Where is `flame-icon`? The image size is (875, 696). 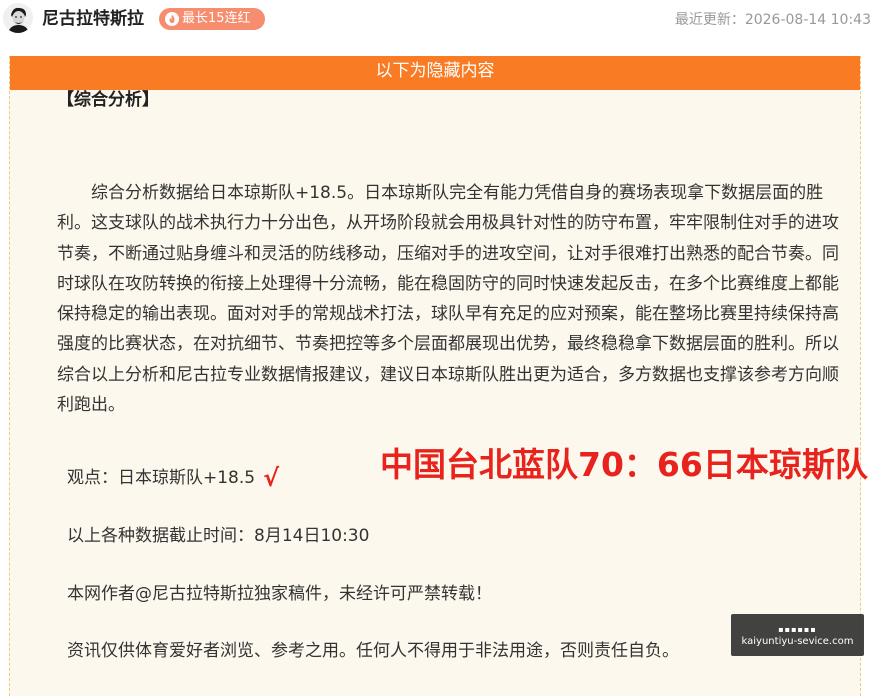
flame-icon is located at coordinates (172, 19).